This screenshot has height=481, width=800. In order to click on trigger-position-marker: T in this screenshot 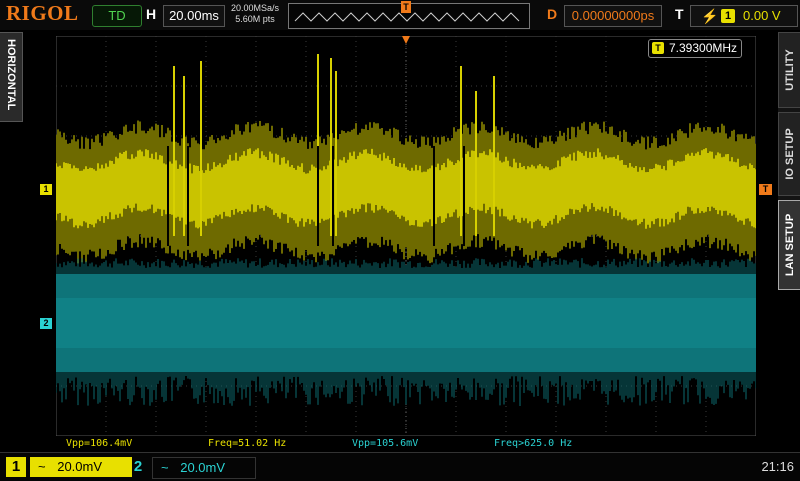, I will do `click(406, 7)`.